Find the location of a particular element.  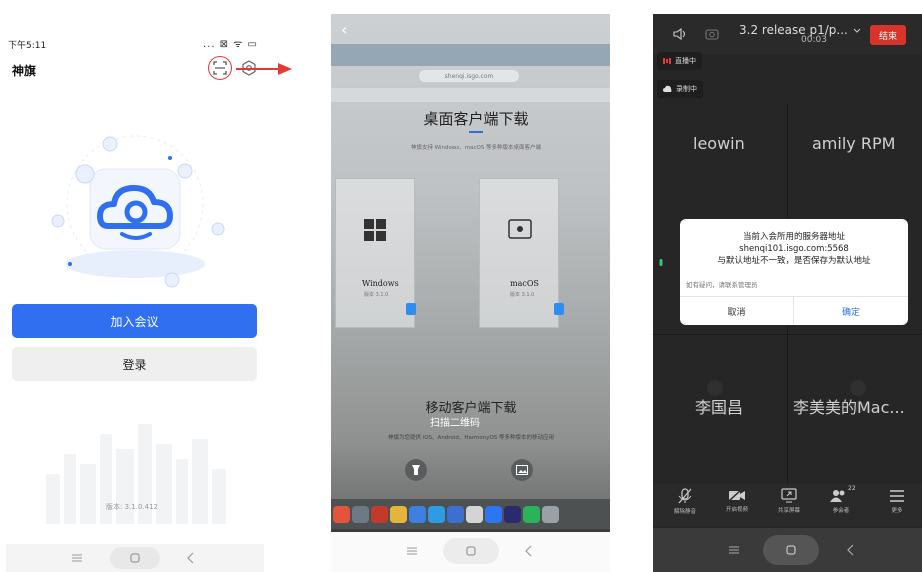

windows-card: Windows 版本 3.1.0 is located at coordinates (375, 253).